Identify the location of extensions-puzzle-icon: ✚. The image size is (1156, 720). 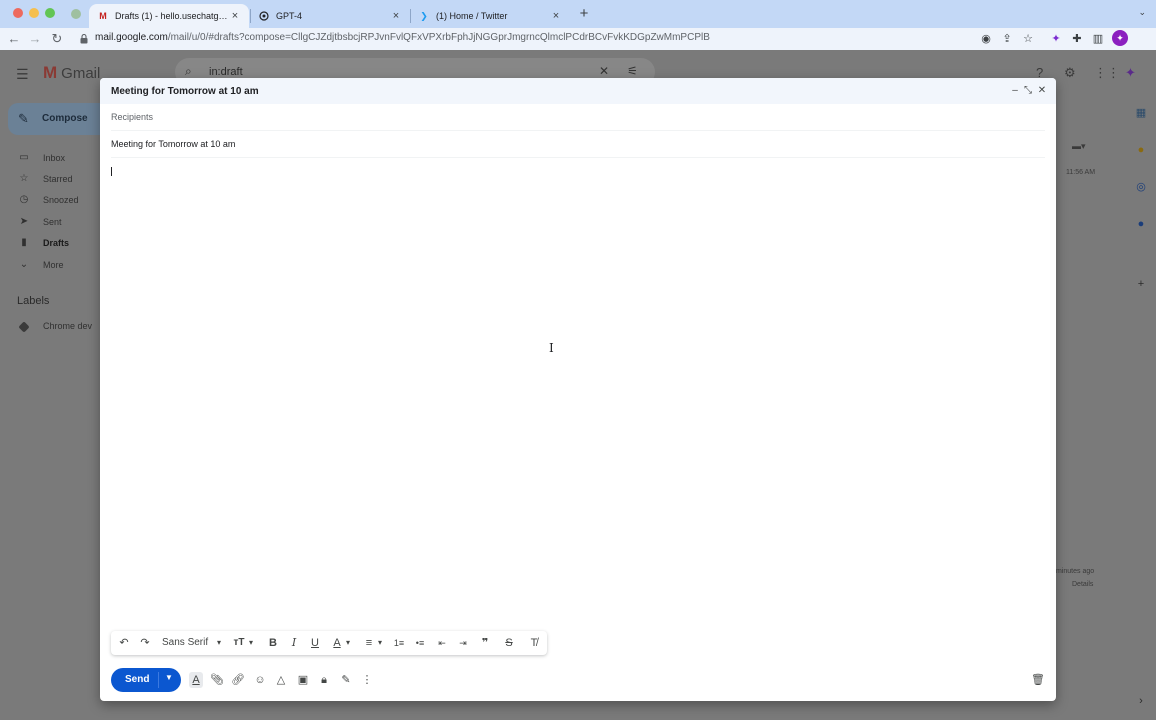
(1077, 39).